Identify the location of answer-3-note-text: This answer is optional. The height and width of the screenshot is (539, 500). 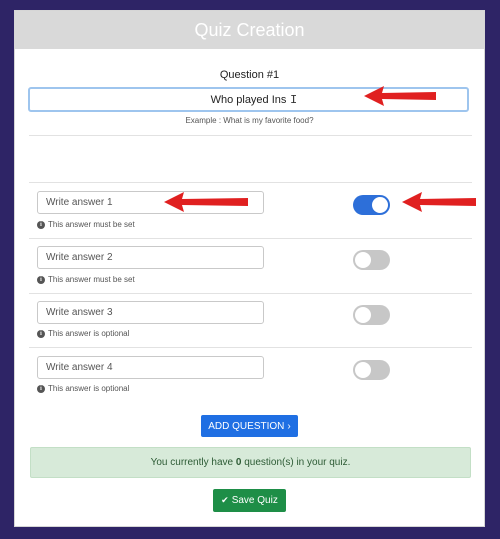
(89, 333).